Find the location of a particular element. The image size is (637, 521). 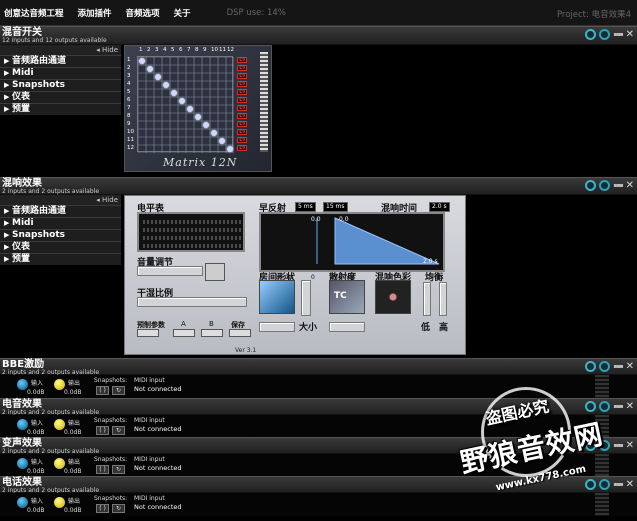

volume-slider is located at coordinates (170, 271).